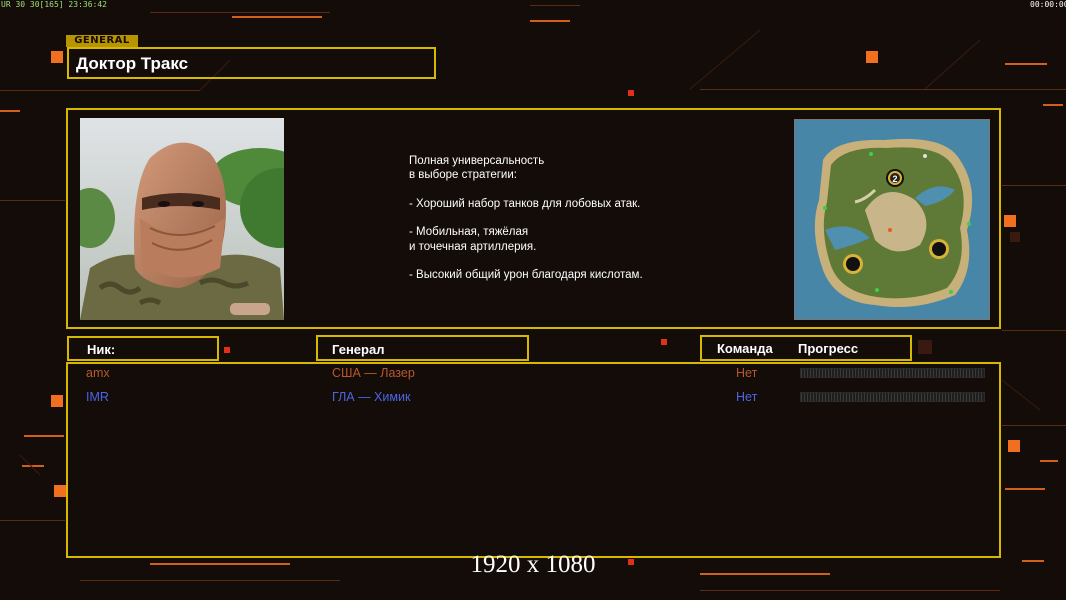 This screenshot has height=600, width=1066. Describe the element at coordinates (1048, 4) in the screenshot. I see `hud-timer: 00:00:00` at that location.